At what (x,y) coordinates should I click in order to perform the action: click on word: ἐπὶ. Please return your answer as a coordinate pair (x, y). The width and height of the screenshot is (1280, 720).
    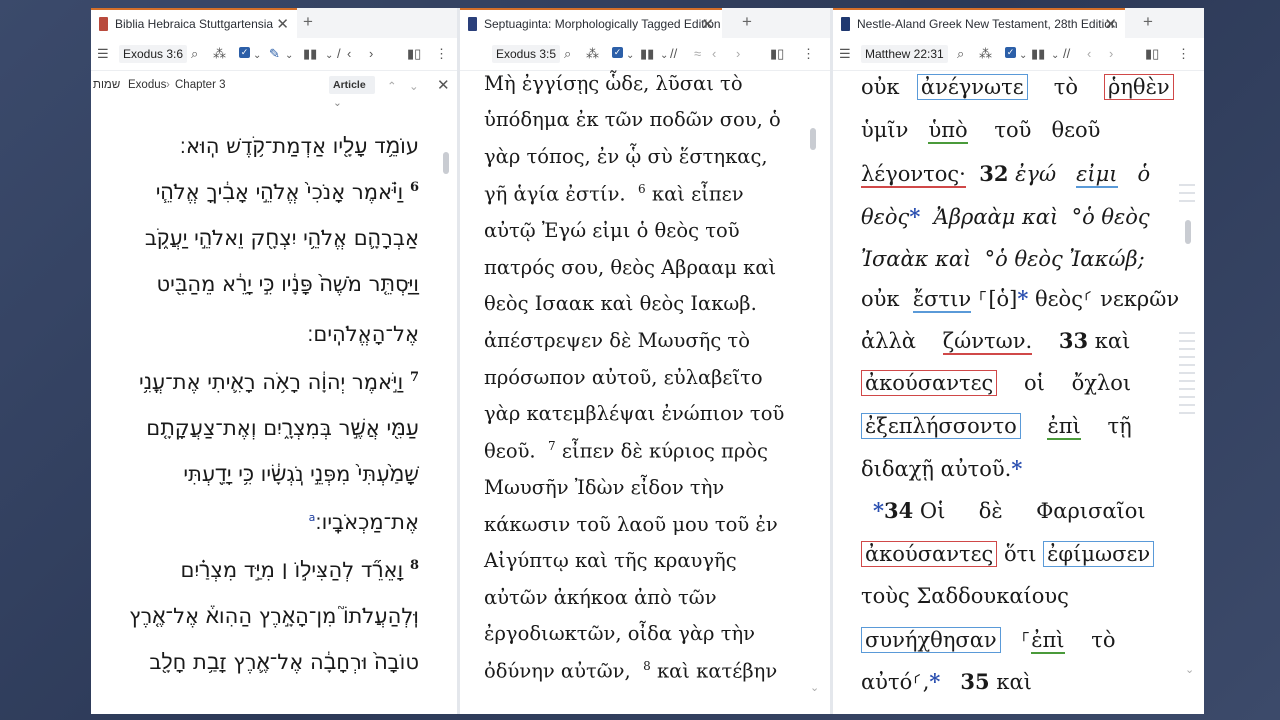
    Looking at the image, I should click on (1064, 427).